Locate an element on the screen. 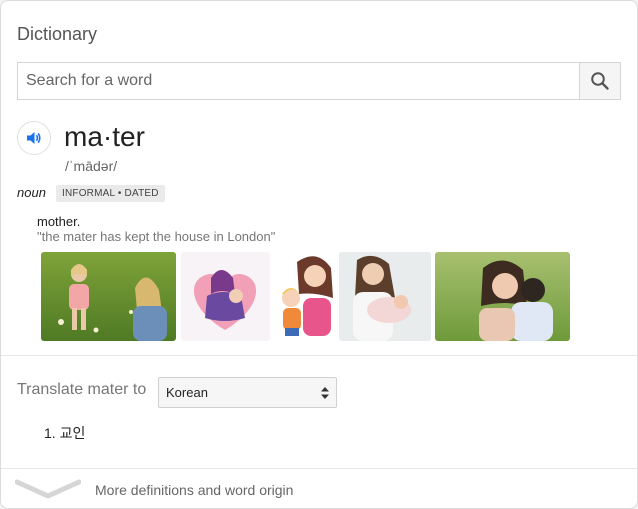 This screenshot has width=638, height=509. search-button is located at coordinates (599, 81).